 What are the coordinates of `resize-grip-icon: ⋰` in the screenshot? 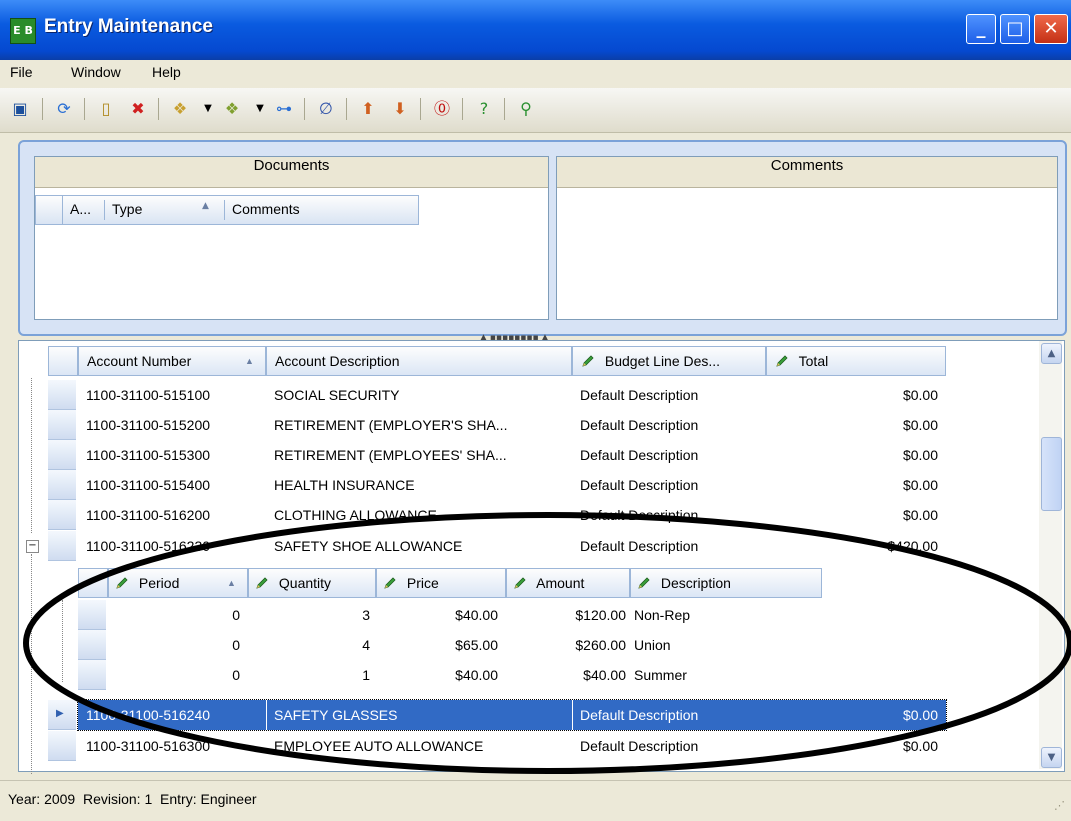 It's located at (1059, 805).